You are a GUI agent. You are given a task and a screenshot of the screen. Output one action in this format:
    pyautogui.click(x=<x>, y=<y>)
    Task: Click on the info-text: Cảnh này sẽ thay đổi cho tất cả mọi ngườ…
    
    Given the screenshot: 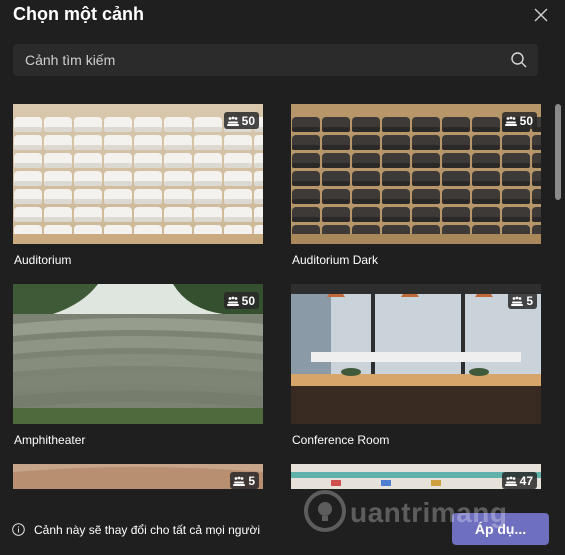 What is the action you would take?
    pyautogui.click(x=147, y=530)
    